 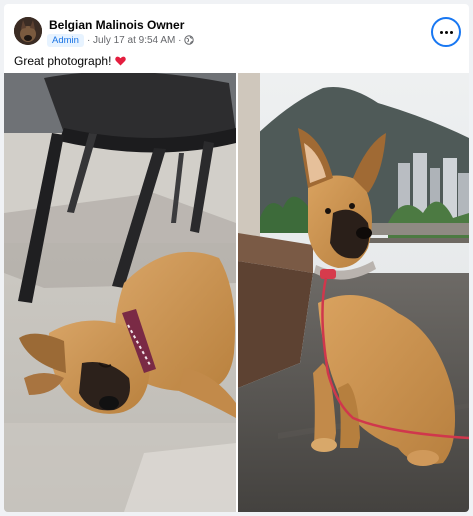 I want to click on post-caption: Great photograph!, so click(x=70, y=61).